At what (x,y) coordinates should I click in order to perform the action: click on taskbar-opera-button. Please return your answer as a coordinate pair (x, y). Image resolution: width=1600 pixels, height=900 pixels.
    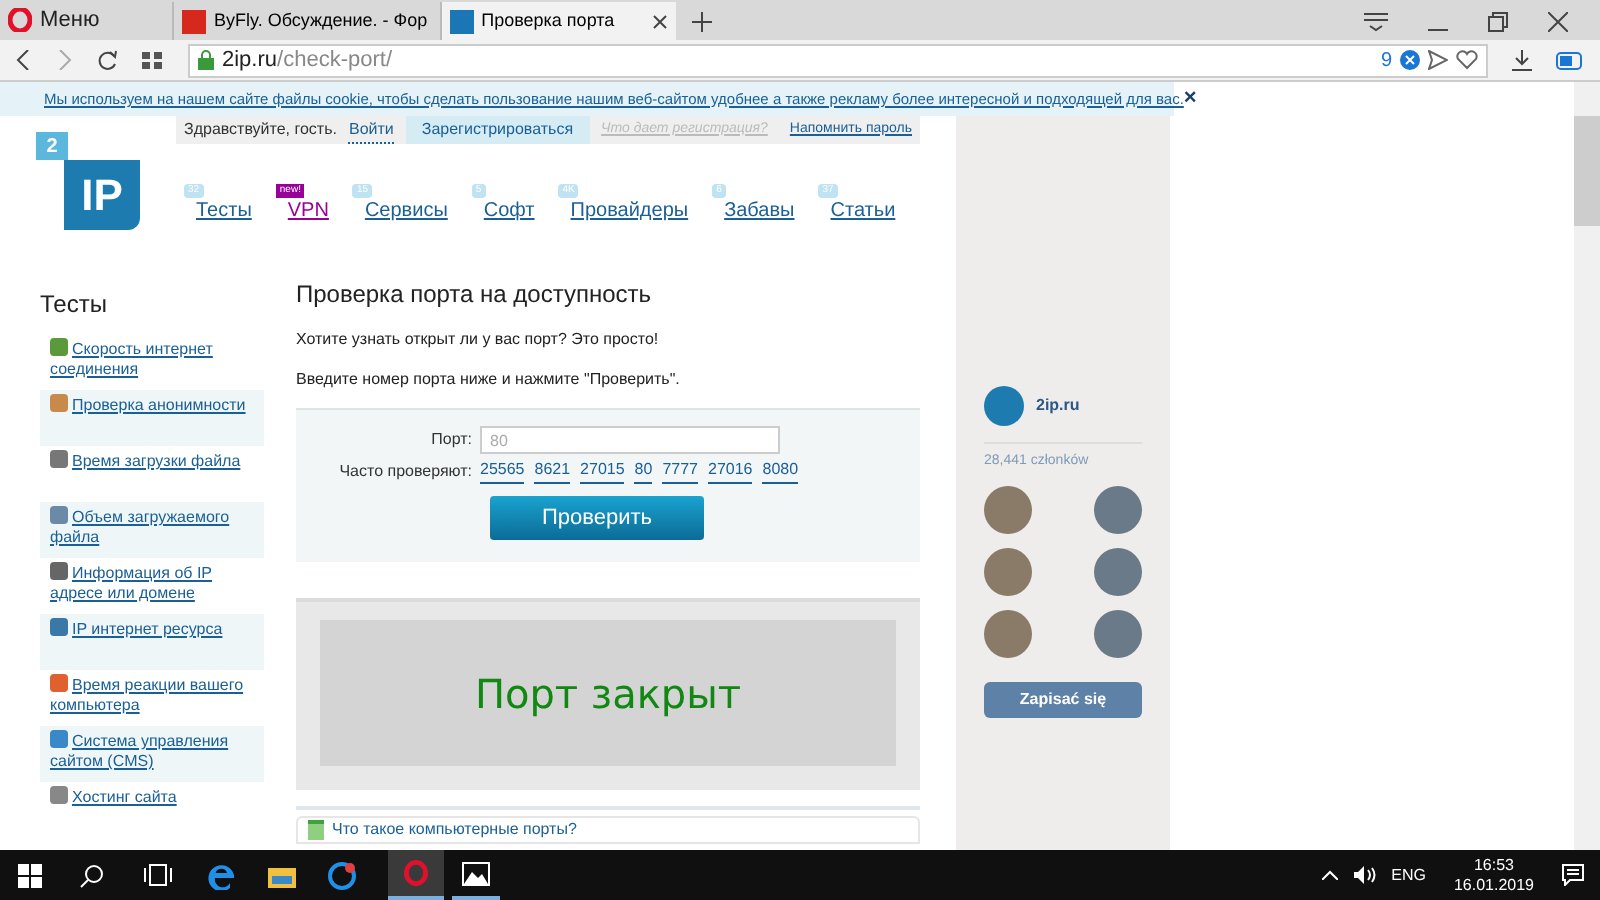
    Looking at the image, I should click on (416, 875).